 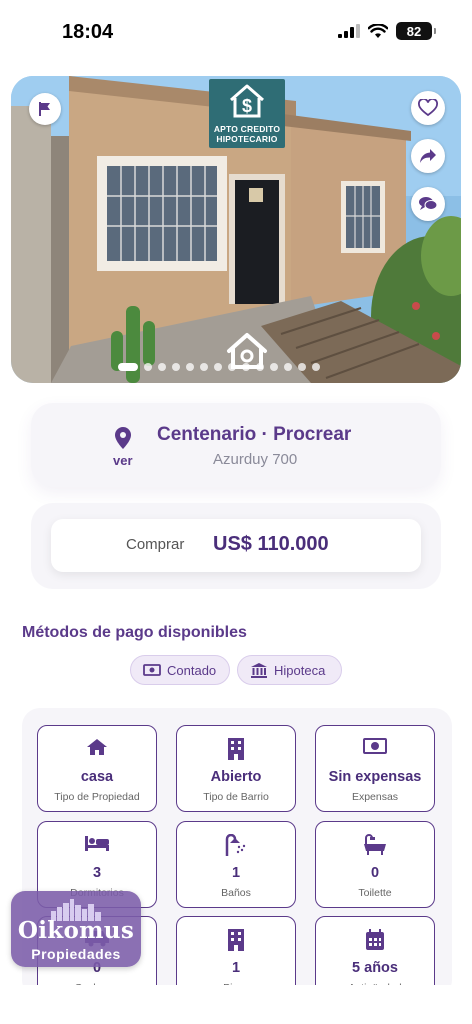 I want to click on payment-chip-label: Hipoteca, so click(x=300, y=670).